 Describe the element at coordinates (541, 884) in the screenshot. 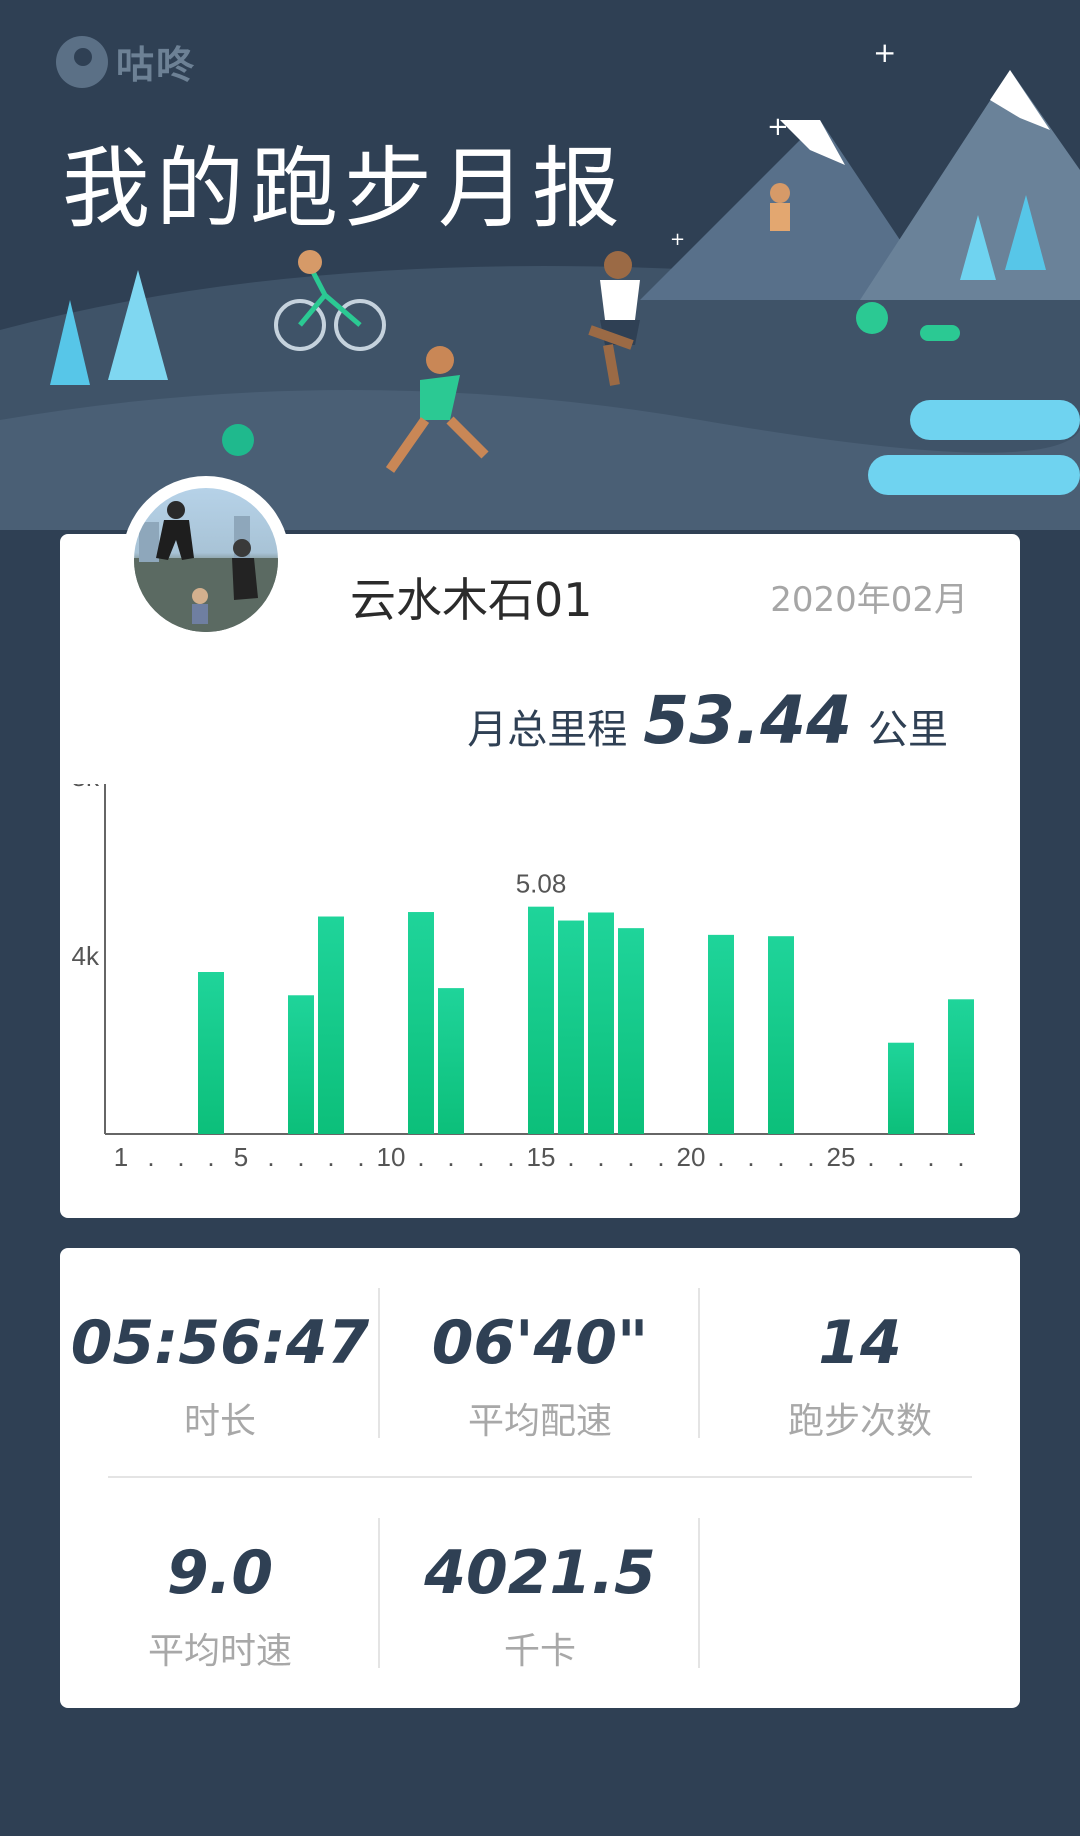

I see `bar-data-label: 5.08` at that location.